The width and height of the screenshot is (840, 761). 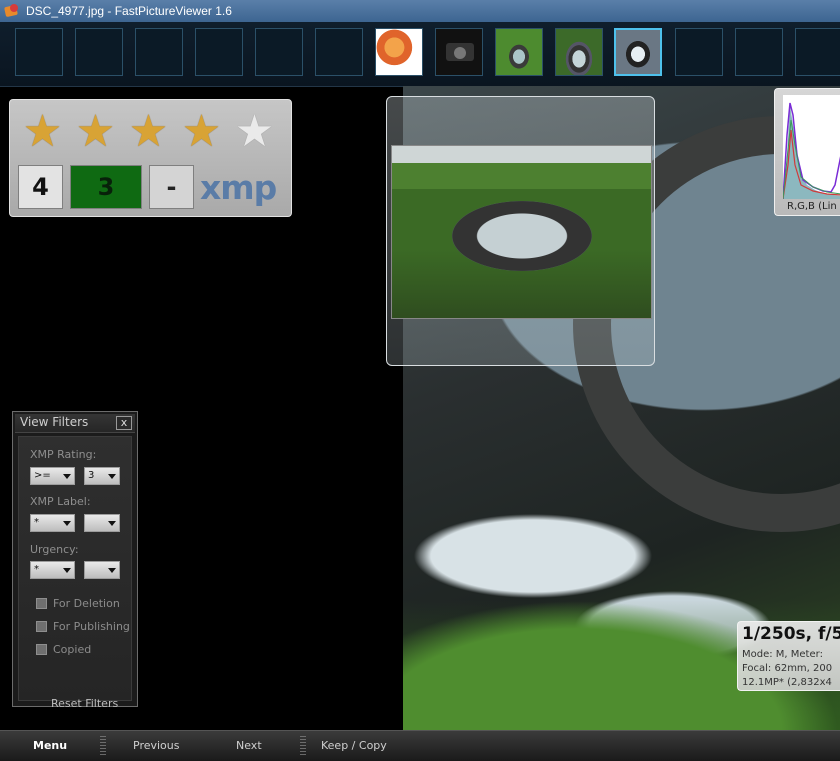 What do you see at coordinates (54, 422) in the screenshot?
I see `view-filters-title: View Filters` at bounding box center [54, 422].